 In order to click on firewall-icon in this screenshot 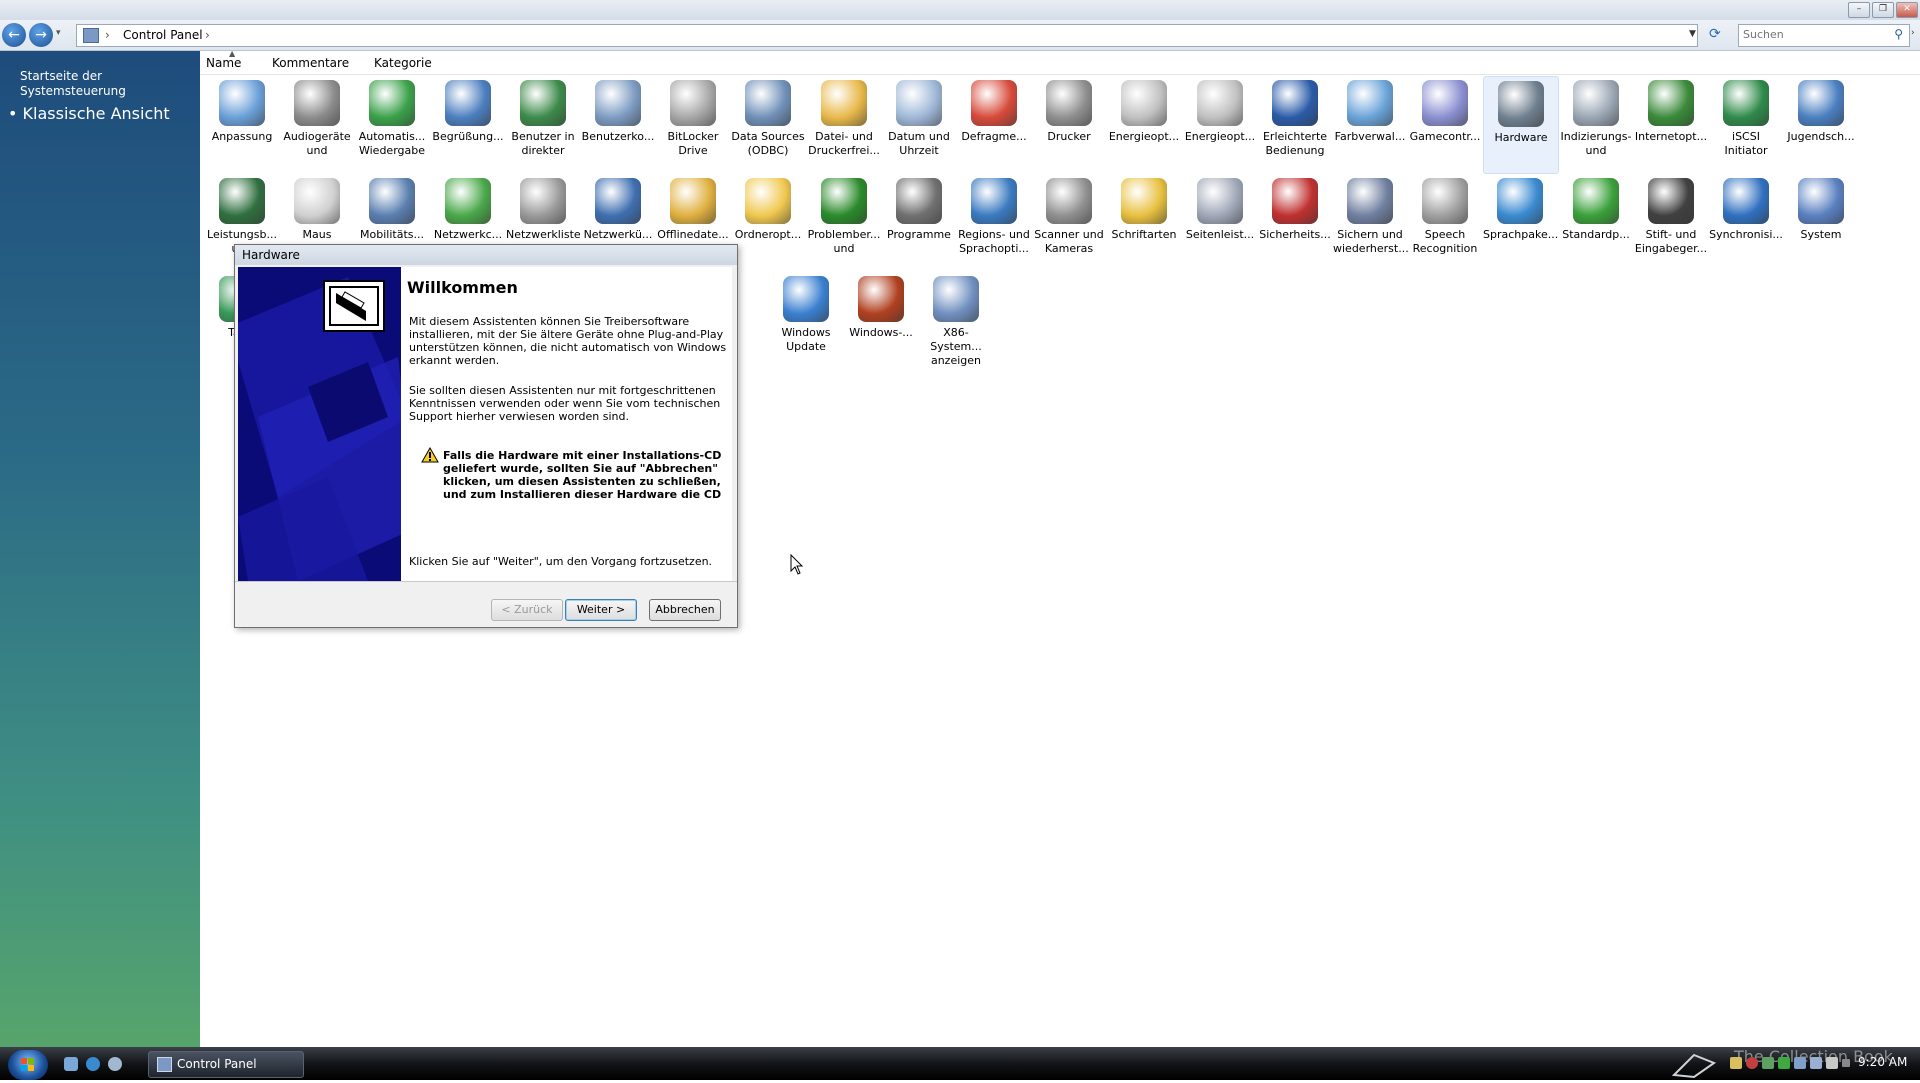, I will do `click(881, 299)`.